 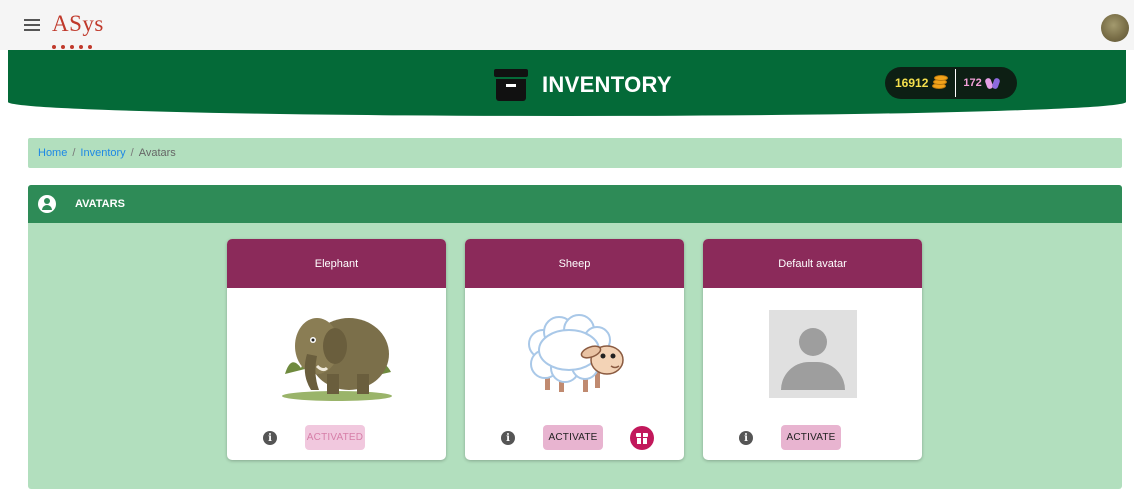 I want to click on gems-value: 172, so click(x=972, y=83).